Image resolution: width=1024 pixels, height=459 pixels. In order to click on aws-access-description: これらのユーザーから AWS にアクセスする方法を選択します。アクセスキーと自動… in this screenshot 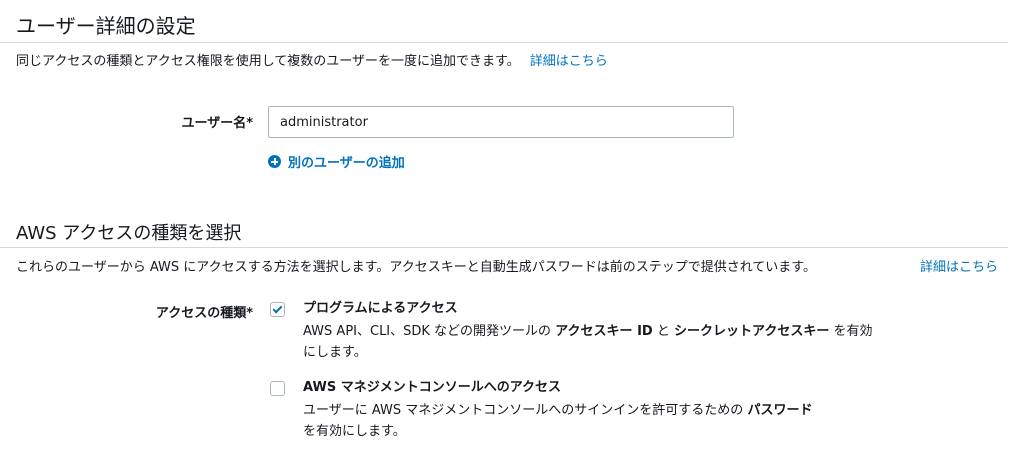, I will do `click(416, 267)`.